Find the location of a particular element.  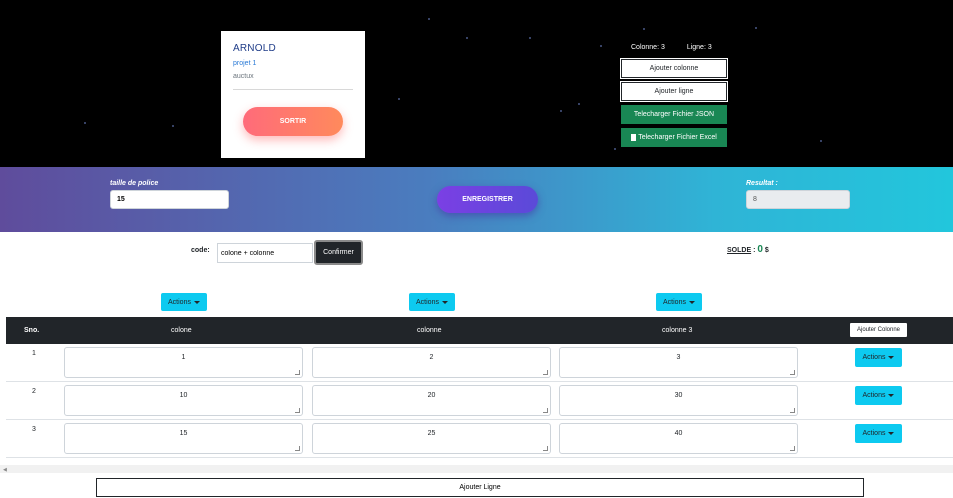

font-size-input is located at coordinates (169, 199).